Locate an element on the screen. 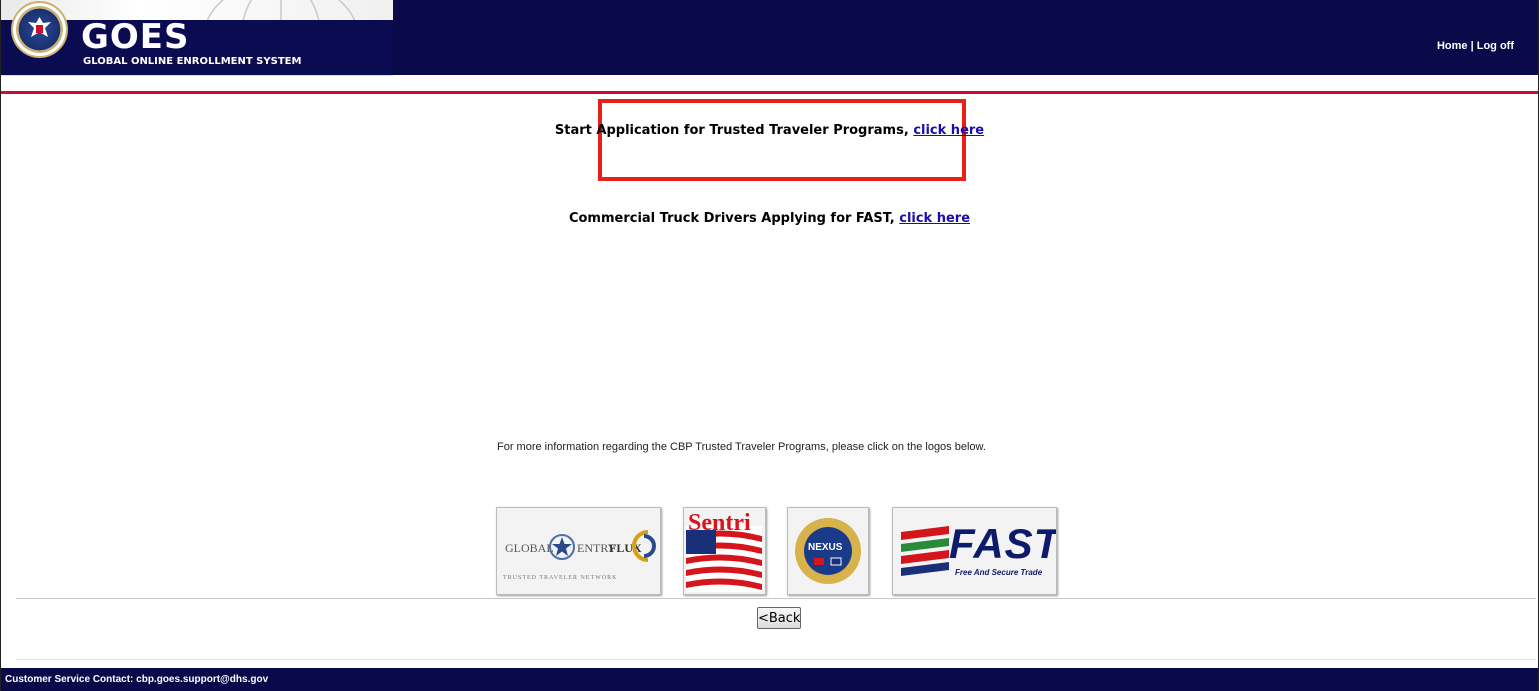  fast-logo: FAST Free And Secure Trade is located at coordinates (974, 551).